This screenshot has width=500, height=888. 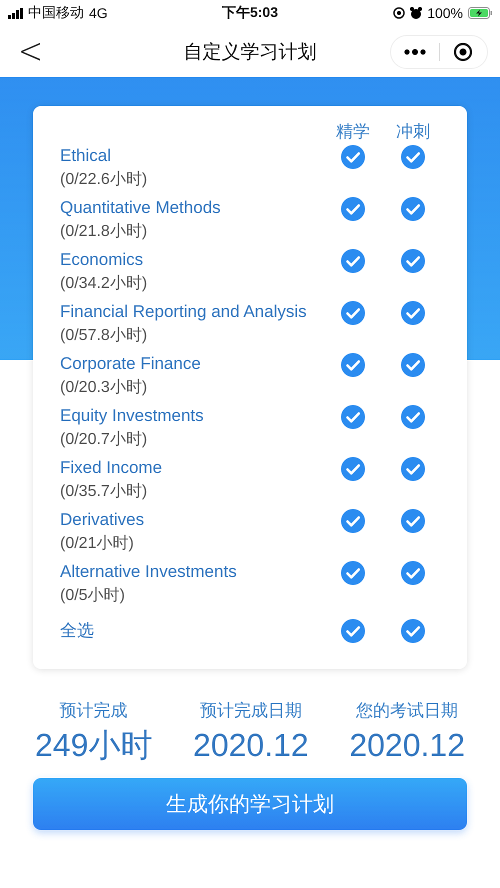 I want to click on subject-name: Quantitative Methods, so click(x=141, y=208).